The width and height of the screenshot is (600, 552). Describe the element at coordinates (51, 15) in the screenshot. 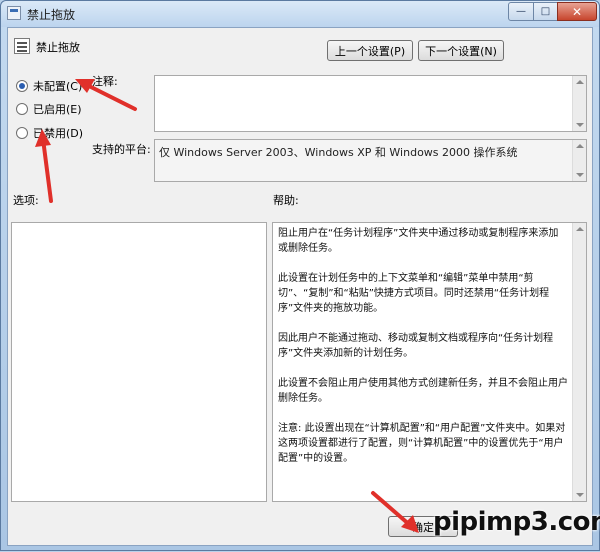

I see `window-title: 禁止拖放` at that location.